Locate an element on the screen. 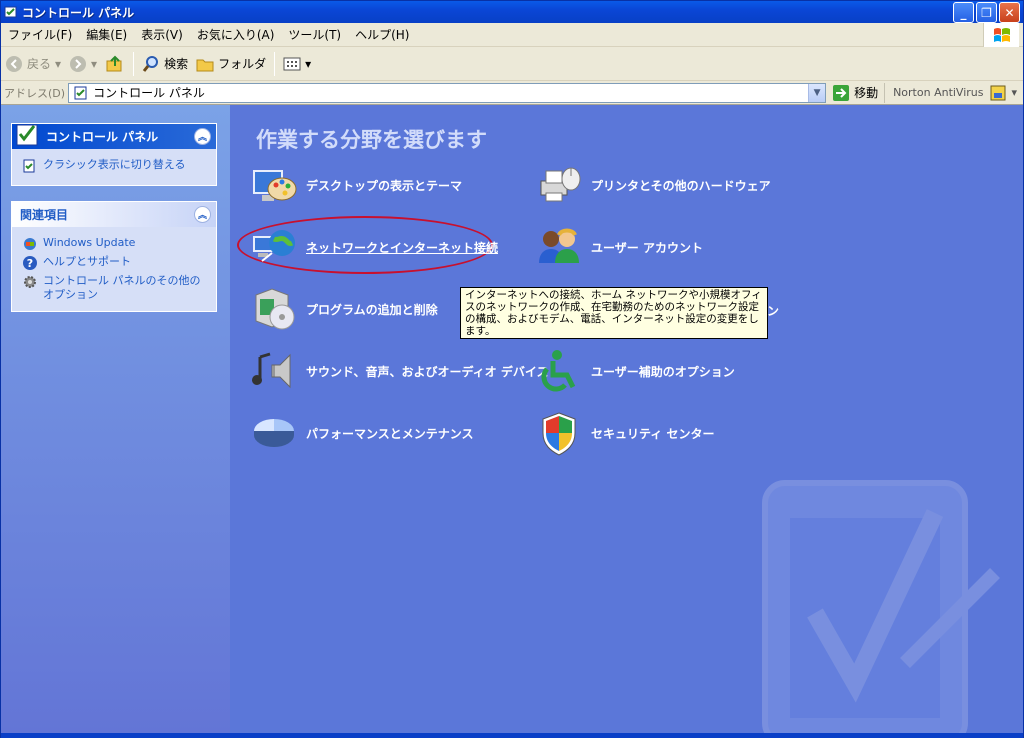 The image size is (1024, 738). category-label: プログラムの追加と削除 is located at coordinates (372, 309).